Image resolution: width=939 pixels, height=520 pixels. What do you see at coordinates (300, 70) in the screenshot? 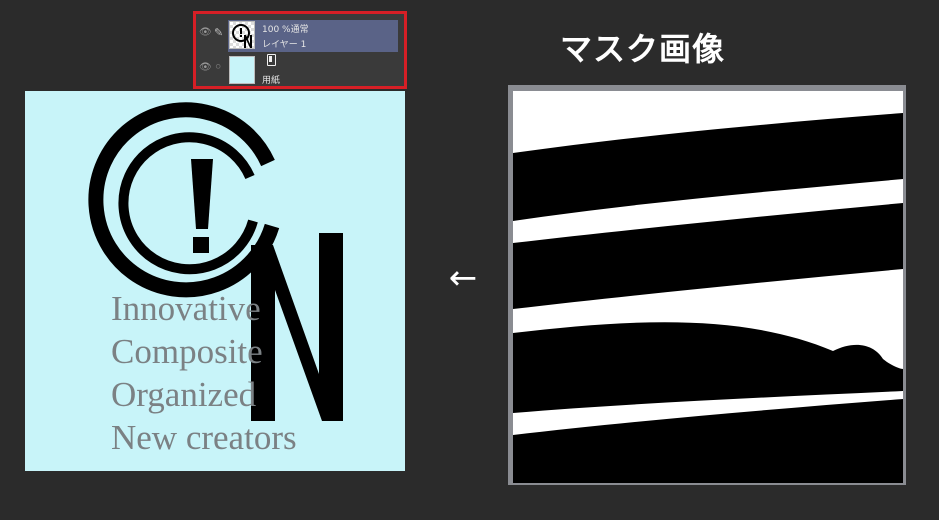
I see `layer-row-paper: 👁 ⚪ 用紙` at bounding box center [300, 70].